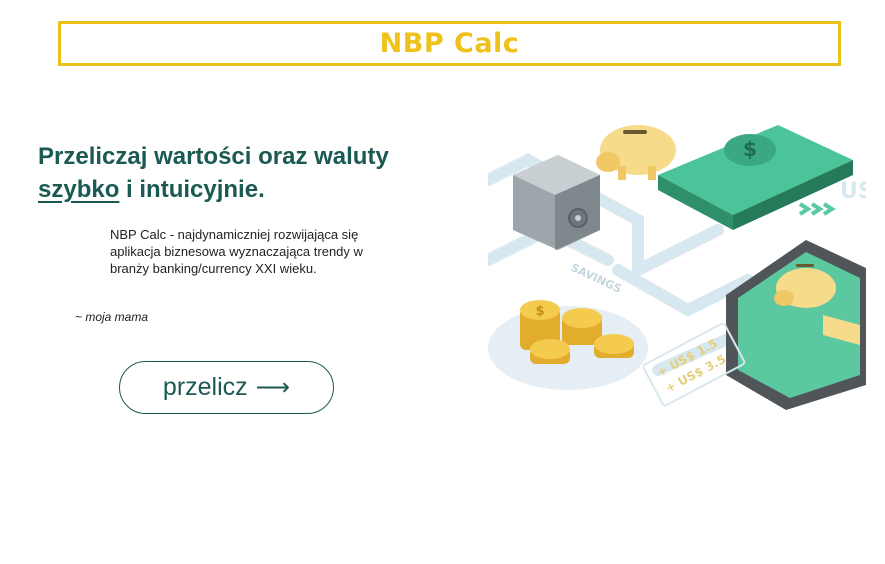  I want to click on coin-symbol: $, so click(539, 311).